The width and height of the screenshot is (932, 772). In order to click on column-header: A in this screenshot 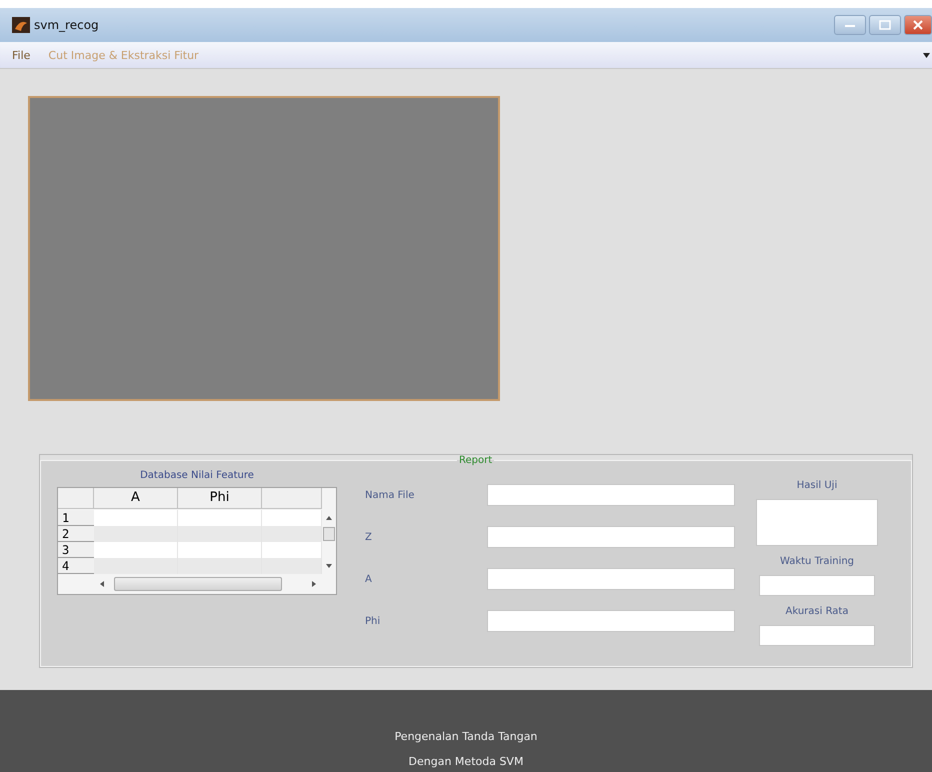, I will do `click(136, 498)`.